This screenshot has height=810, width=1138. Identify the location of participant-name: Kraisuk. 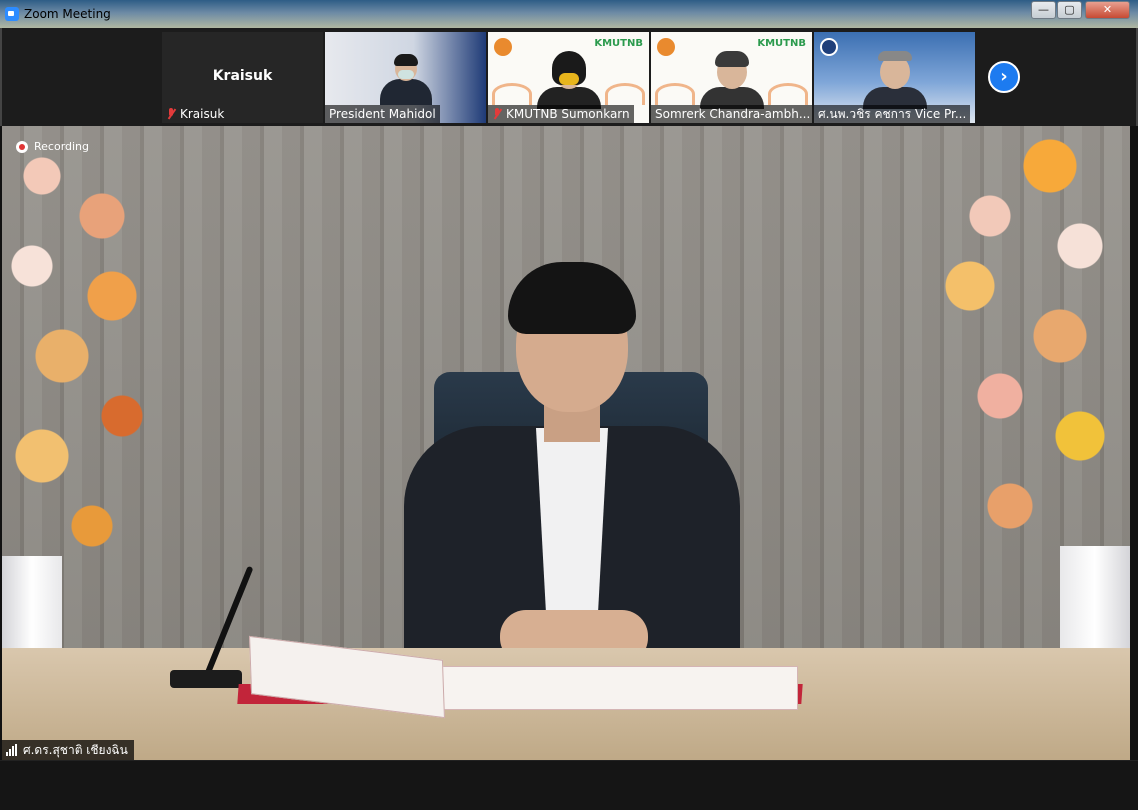
(202, 114).